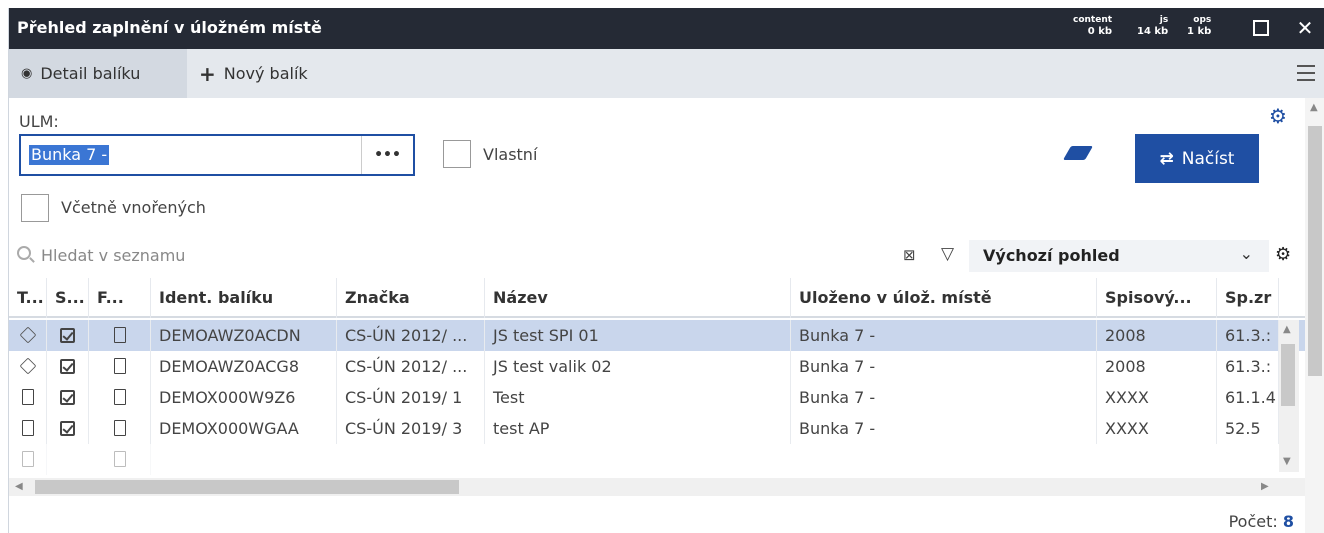  What do you see at coordinates (207, 73) in the screenshot?
I see `plus-icon: +` at bounding box center [207, 73].